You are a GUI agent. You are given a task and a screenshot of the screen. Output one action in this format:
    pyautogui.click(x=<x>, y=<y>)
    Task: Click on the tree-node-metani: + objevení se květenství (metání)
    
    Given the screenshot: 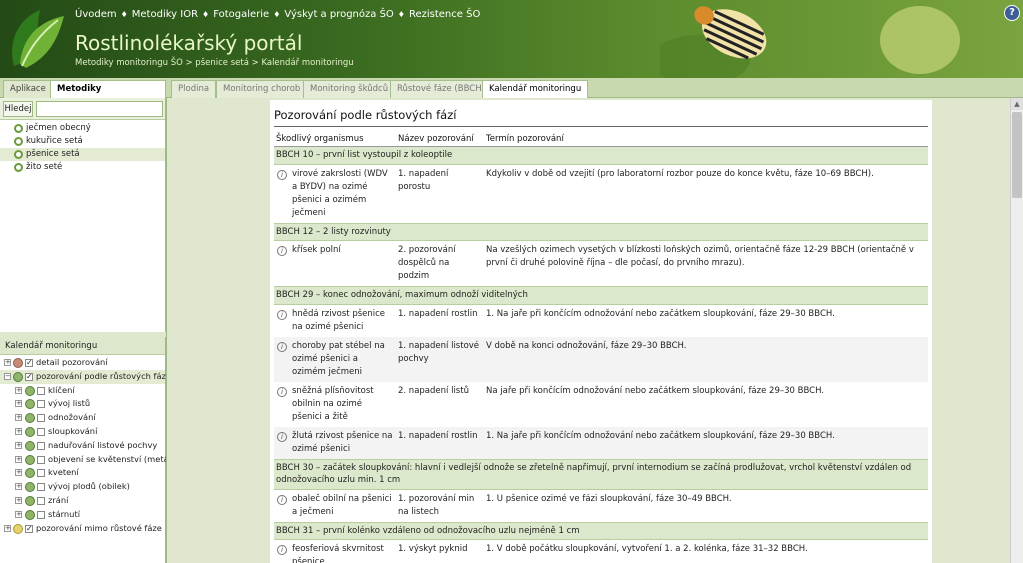 What is the action you would take?
    pyautogui.click(x=89, y=460)
    